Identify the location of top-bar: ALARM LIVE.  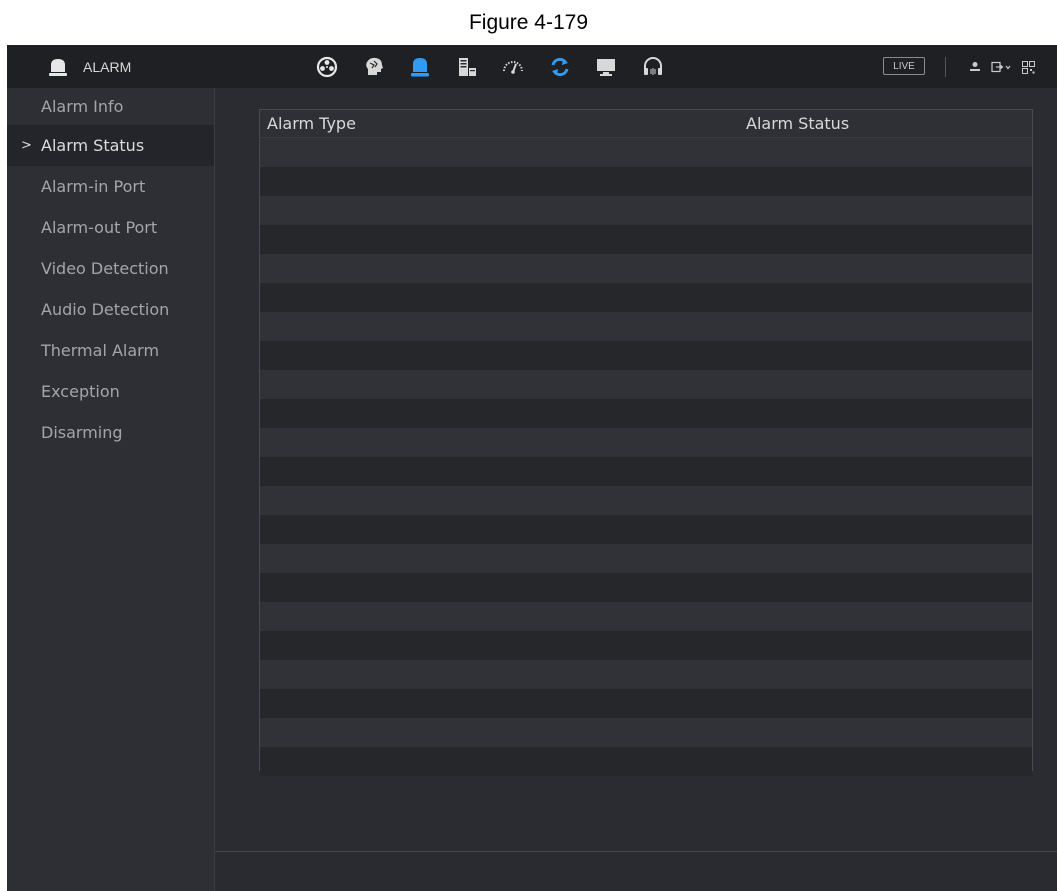
(532, 66).